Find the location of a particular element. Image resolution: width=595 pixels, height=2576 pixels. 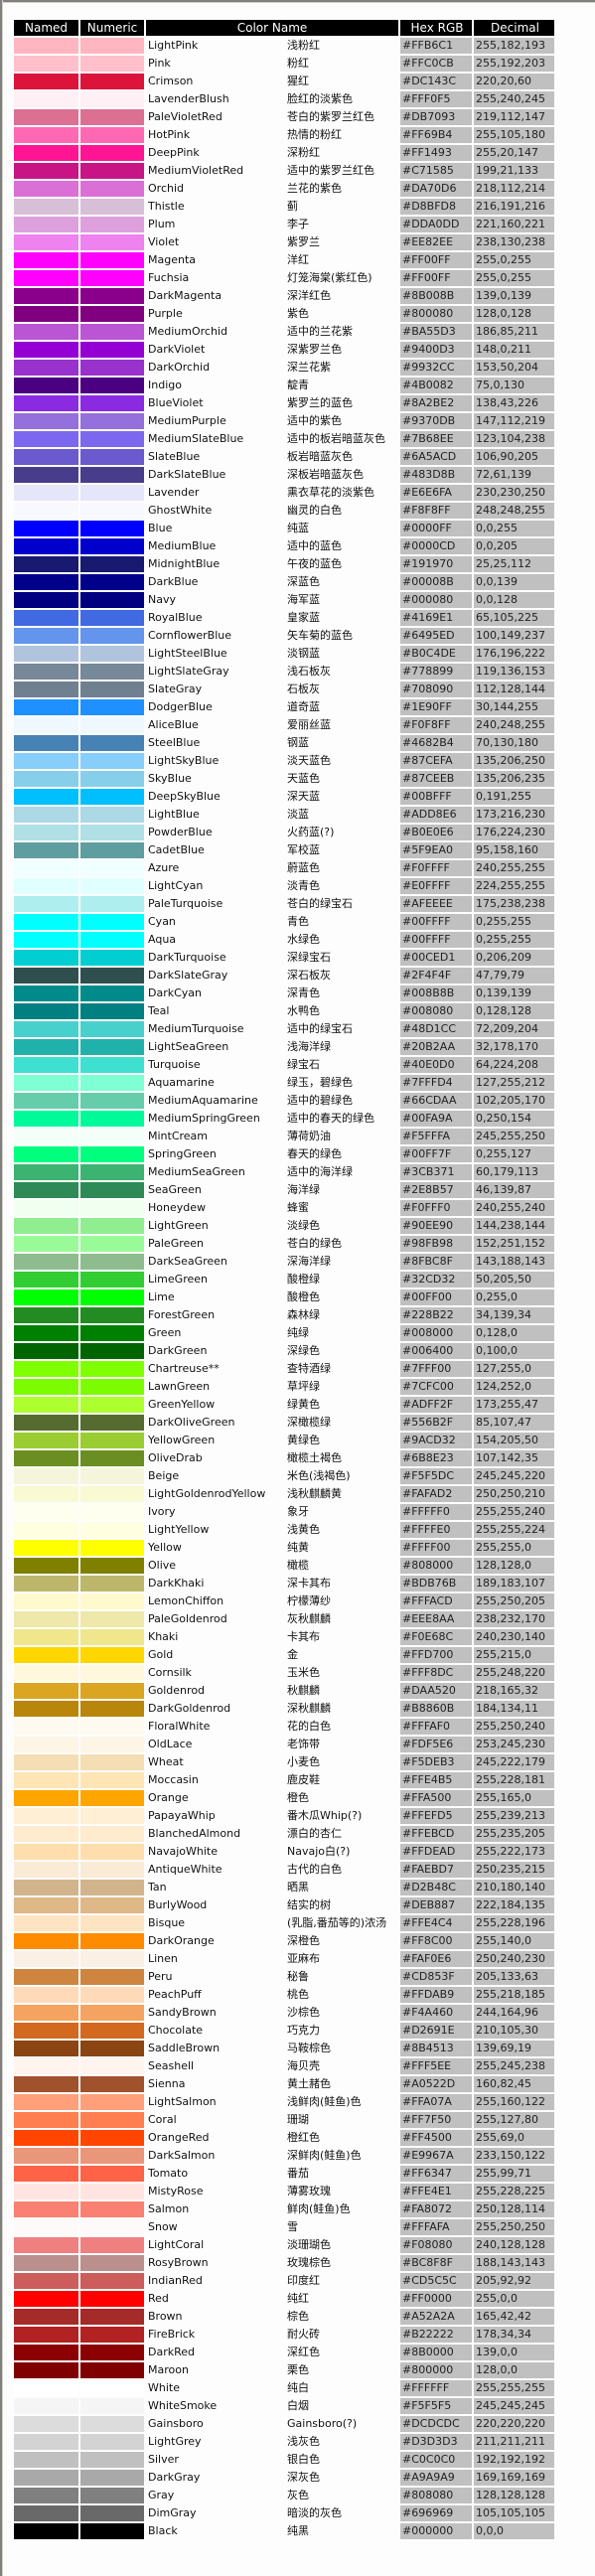

color-name-chinese: 洋红 is located at coordinates (298, 259).